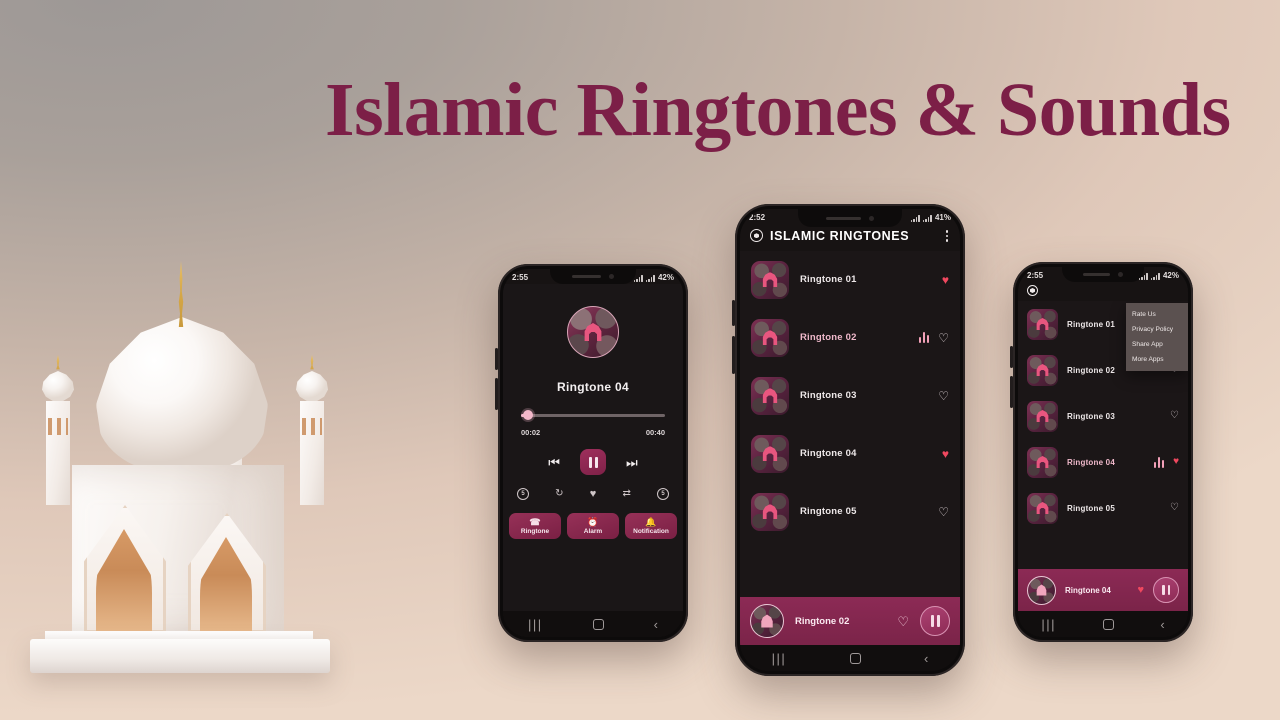  What do you see at coordinates (1035, 275) in the screenshot?
I see `status-time: 2:55` at bounding box center [1035, 275].